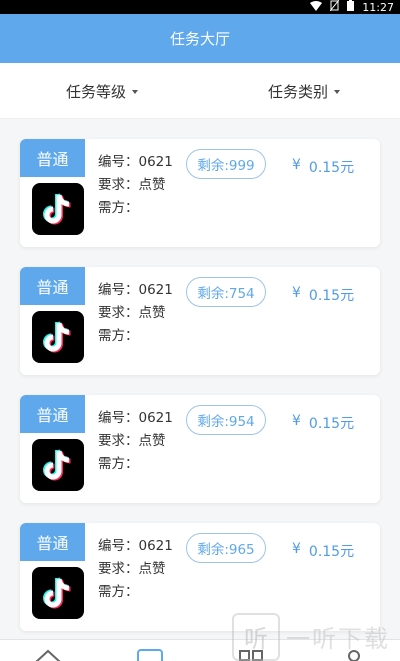 The image size is (400, 661). Describe the element at coordinates (200, 7) in the screenshot. I see `status-bar: 11:27` at that location.